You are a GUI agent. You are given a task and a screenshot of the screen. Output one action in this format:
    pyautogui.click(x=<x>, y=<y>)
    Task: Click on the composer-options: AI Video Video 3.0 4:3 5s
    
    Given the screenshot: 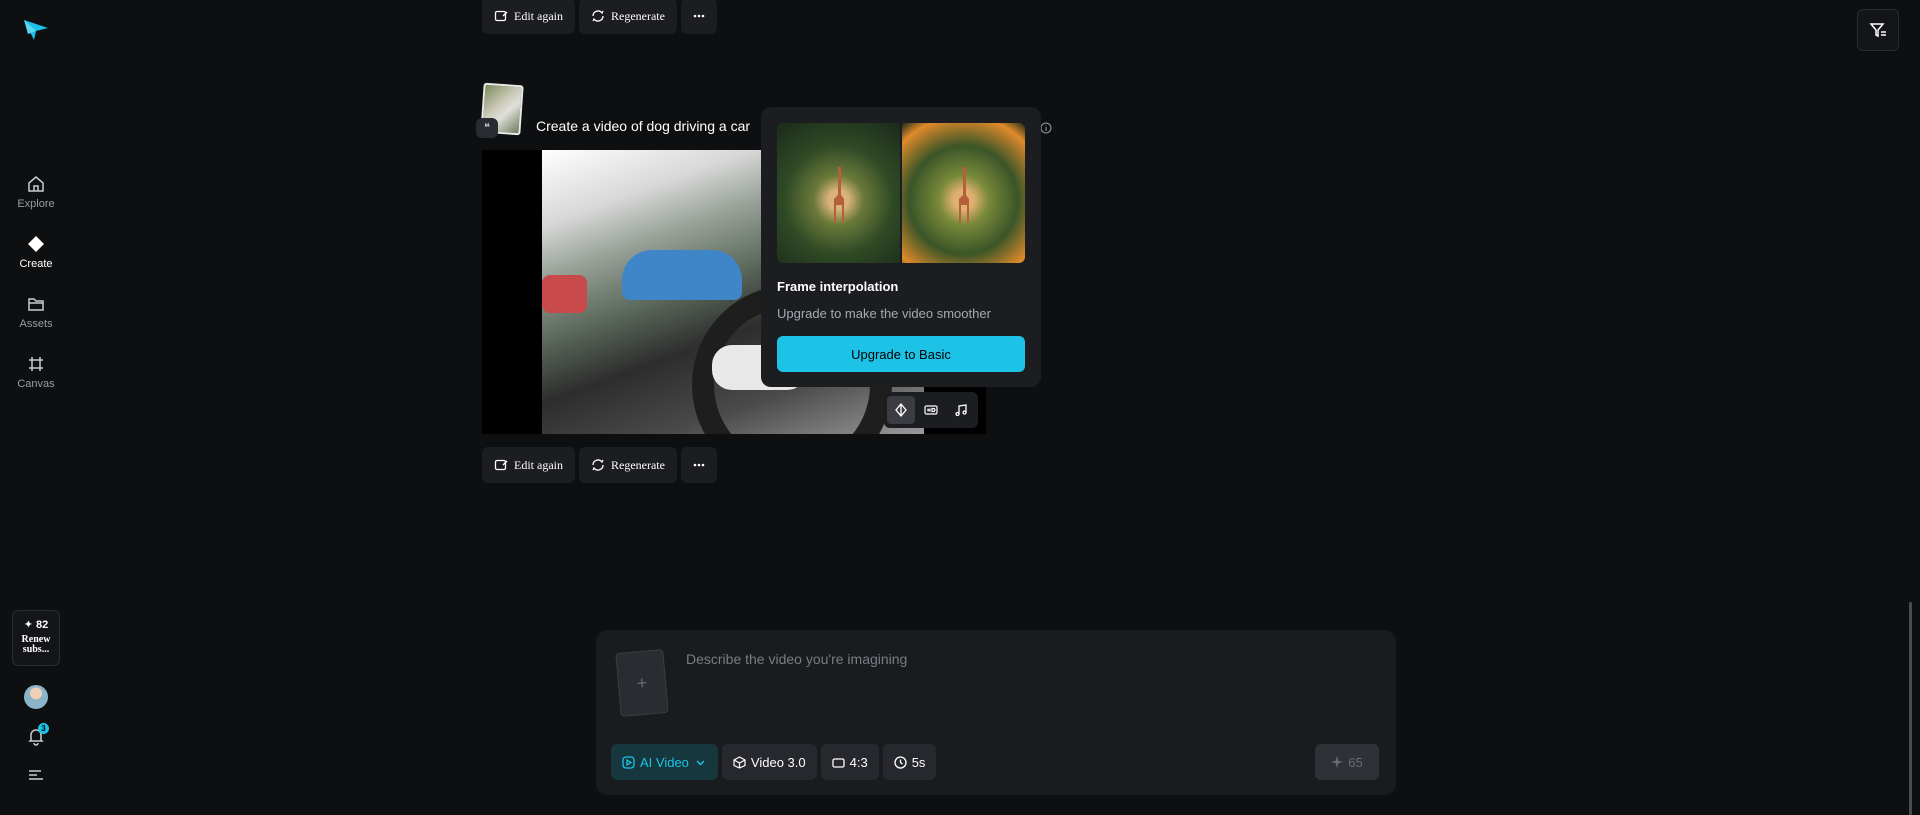 What is the action you would take?
    pyautogui.click(x=774, y=762)
    